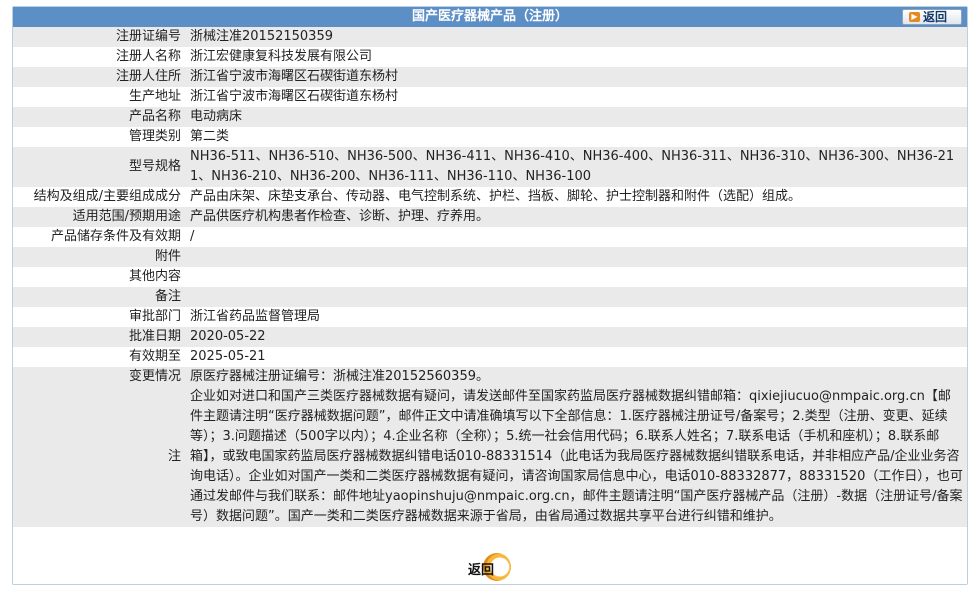 The height and width of the screenshot is (596, 977). What do you see at coordinates (99, 217) in the screenshot?
I see `field-label: 适用范围/预期用途` at bounding box center [99, 217].